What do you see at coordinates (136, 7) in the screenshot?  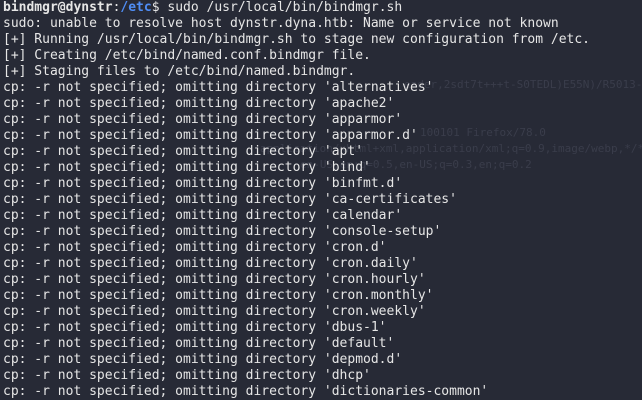 I see `prompt-path: /etc` at bounding box center [136, 7].